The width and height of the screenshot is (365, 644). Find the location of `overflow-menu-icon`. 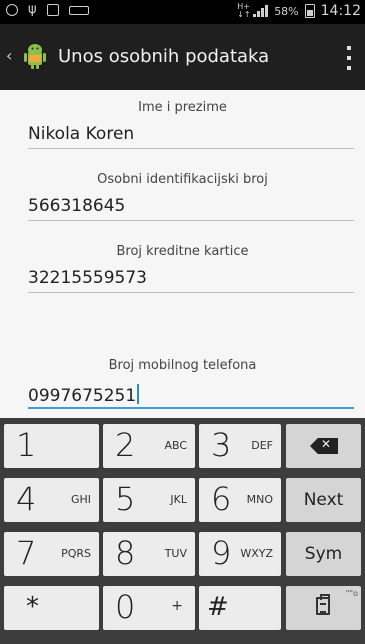

overflow-menu-icon is located at coordinates (350, 58).